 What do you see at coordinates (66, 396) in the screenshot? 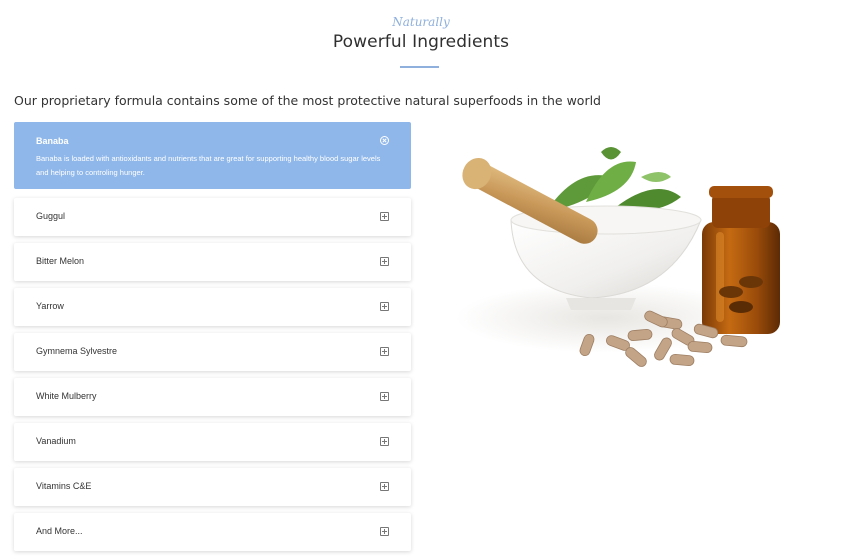
I see `accordion-item-label: White Mulberry` at bounding box center [66, 396].